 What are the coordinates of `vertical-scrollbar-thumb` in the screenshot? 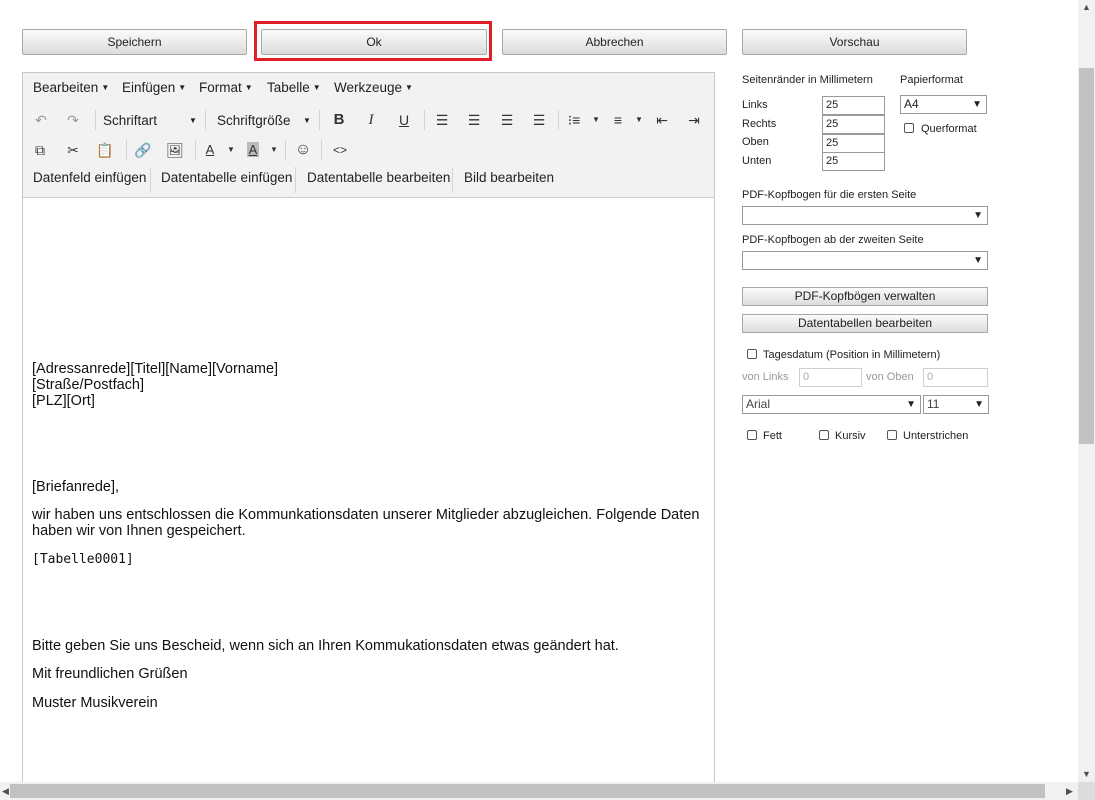 It's located at (1086, 256).